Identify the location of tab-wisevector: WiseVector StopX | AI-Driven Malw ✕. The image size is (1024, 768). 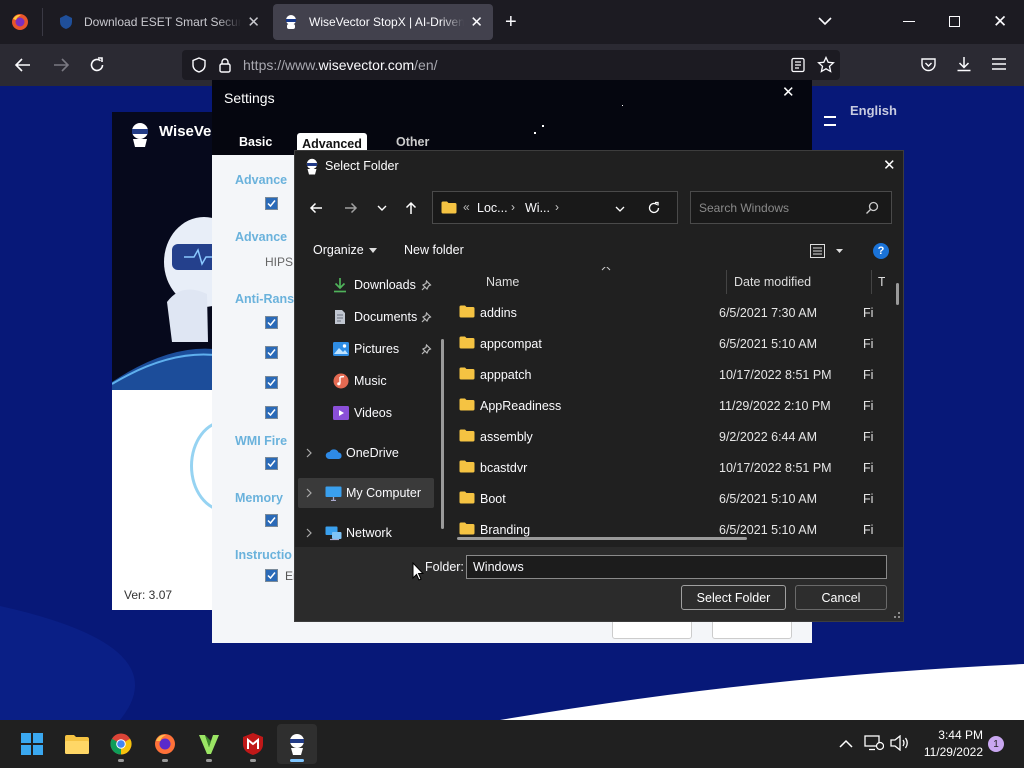
(383, 22).